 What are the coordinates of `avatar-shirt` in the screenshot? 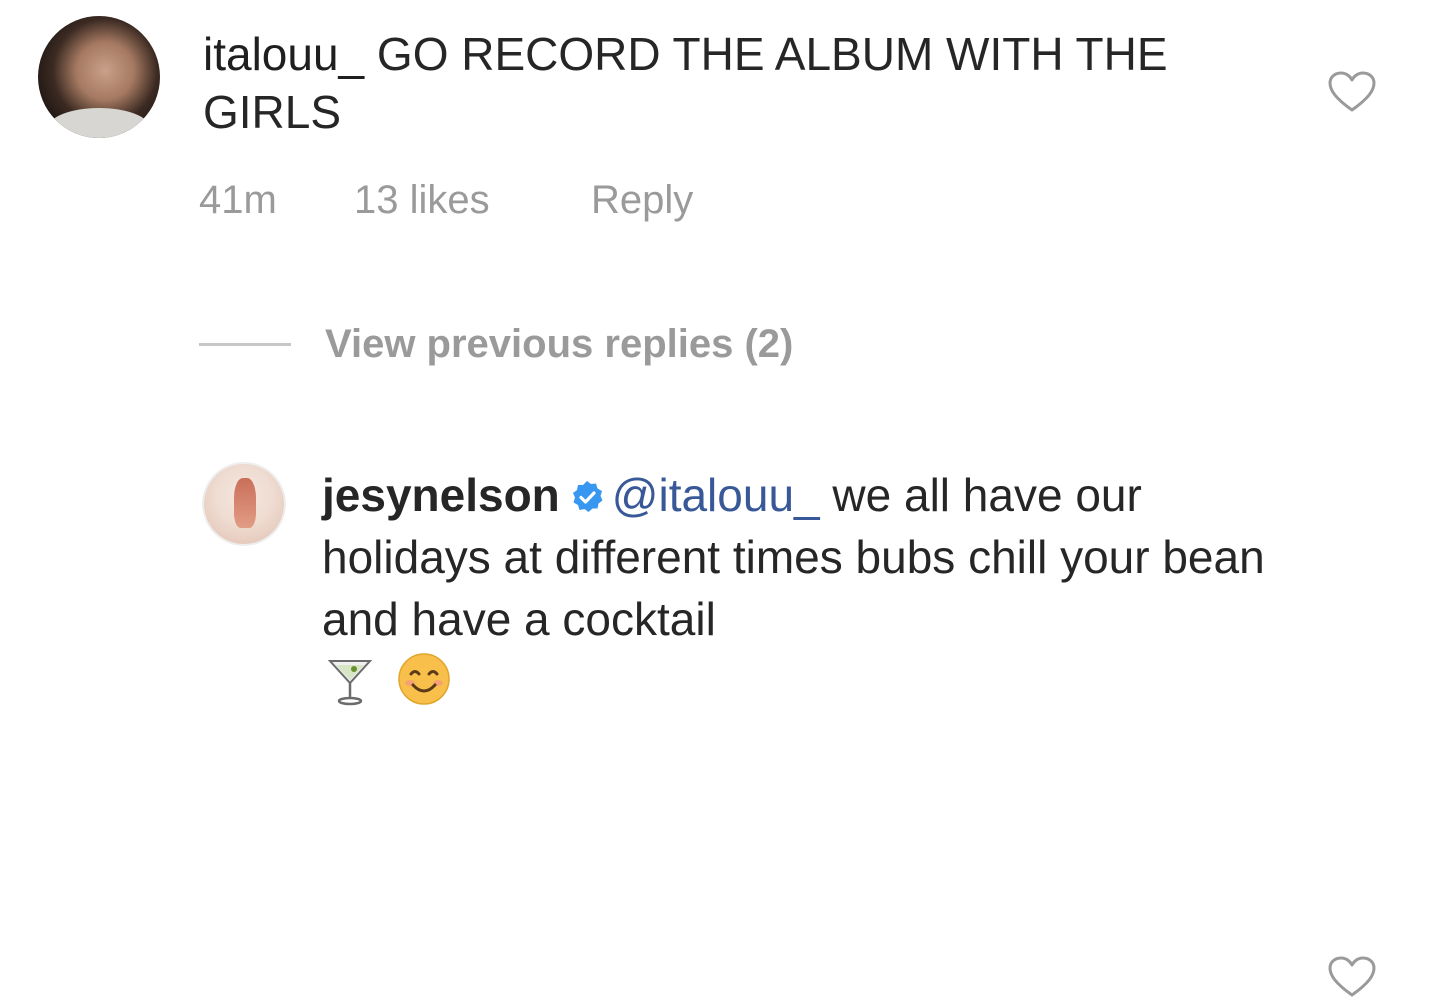 It's located at (99, 123).